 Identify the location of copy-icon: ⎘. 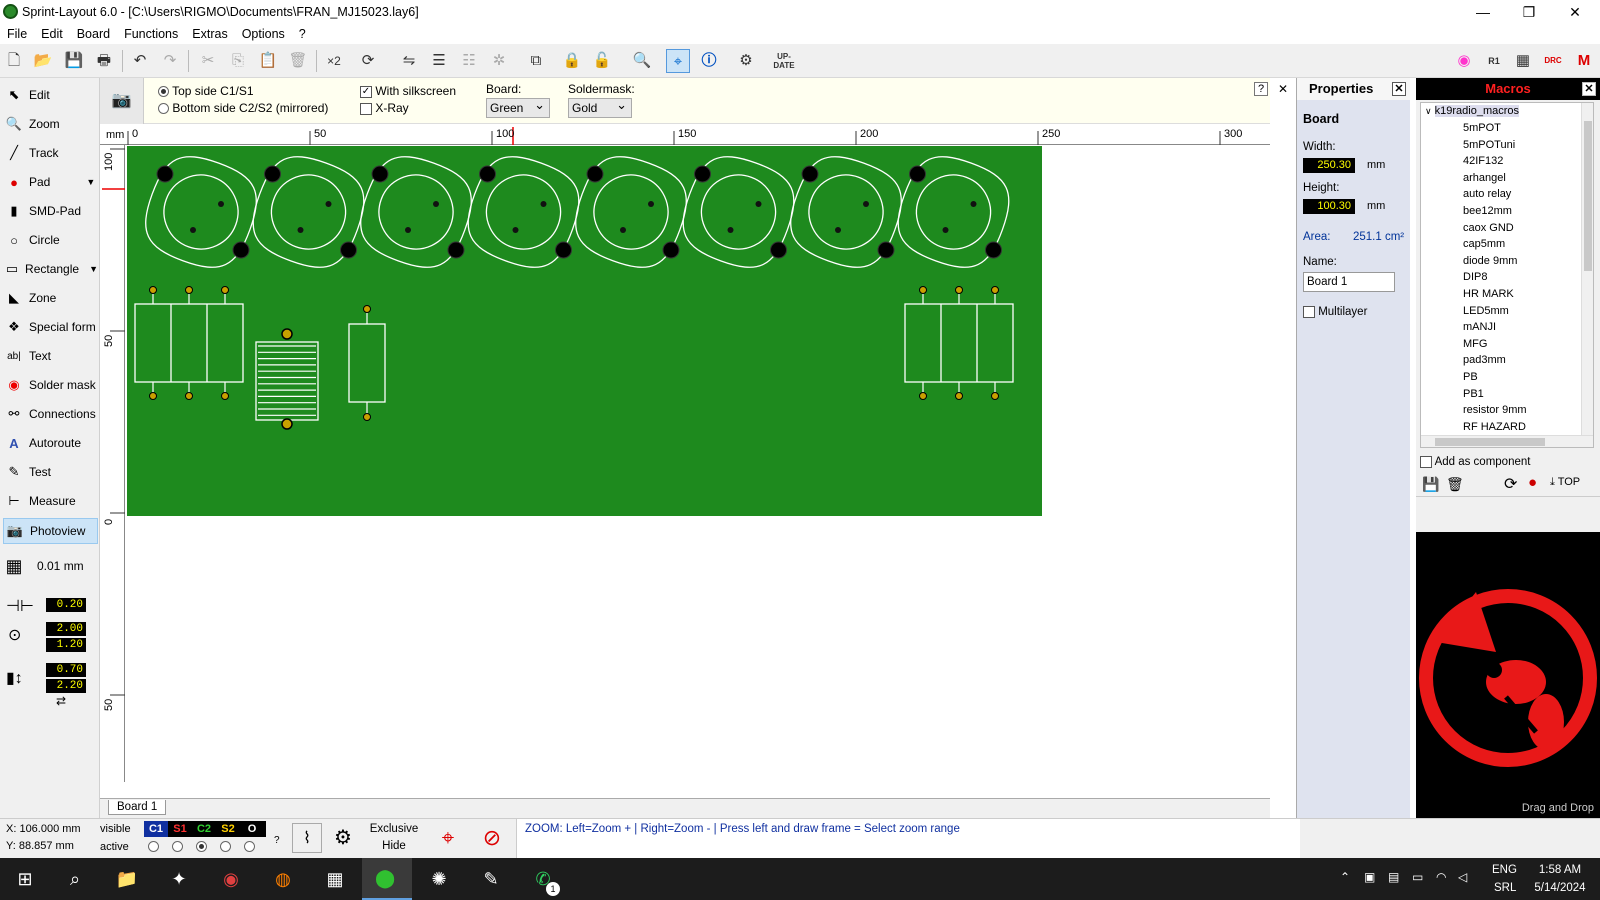
(238, 61).